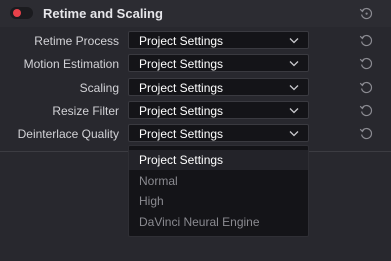 This screenshot has width=391, height=261. I want to click on resize-filter-select: Project Settings, so click(218, 110).